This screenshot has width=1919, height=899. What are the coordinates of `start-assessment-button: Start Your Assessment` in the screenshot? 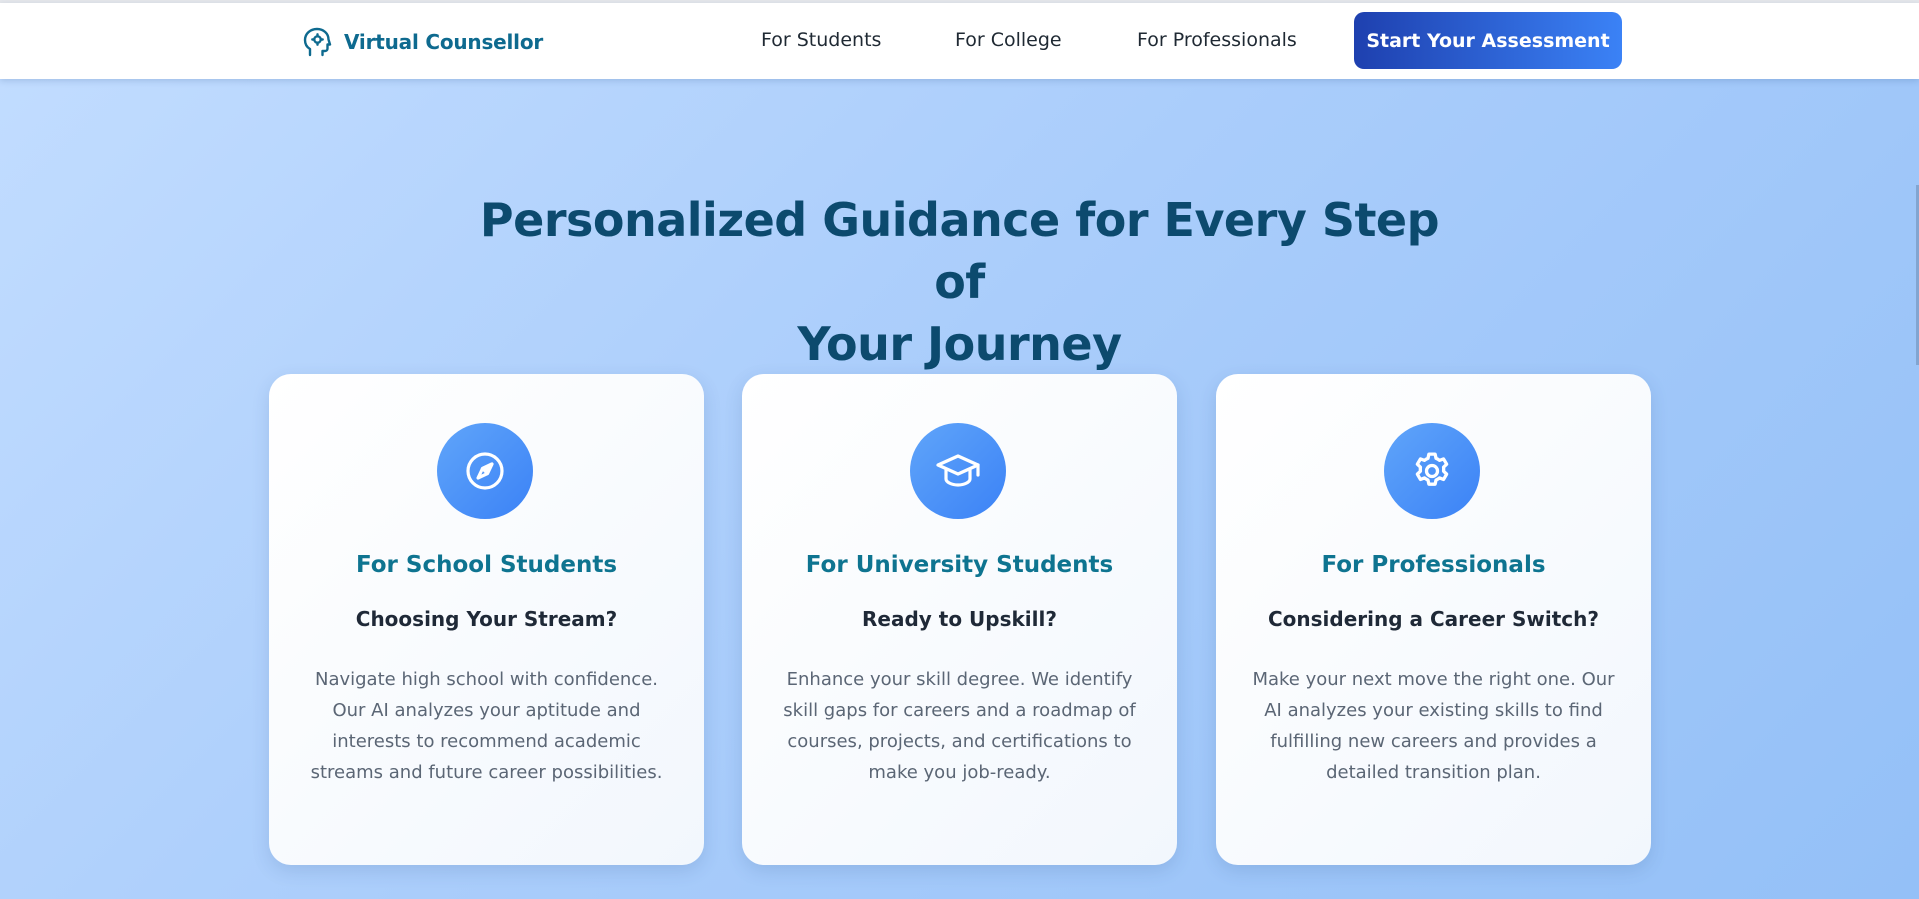 It's located at (1488, 40).